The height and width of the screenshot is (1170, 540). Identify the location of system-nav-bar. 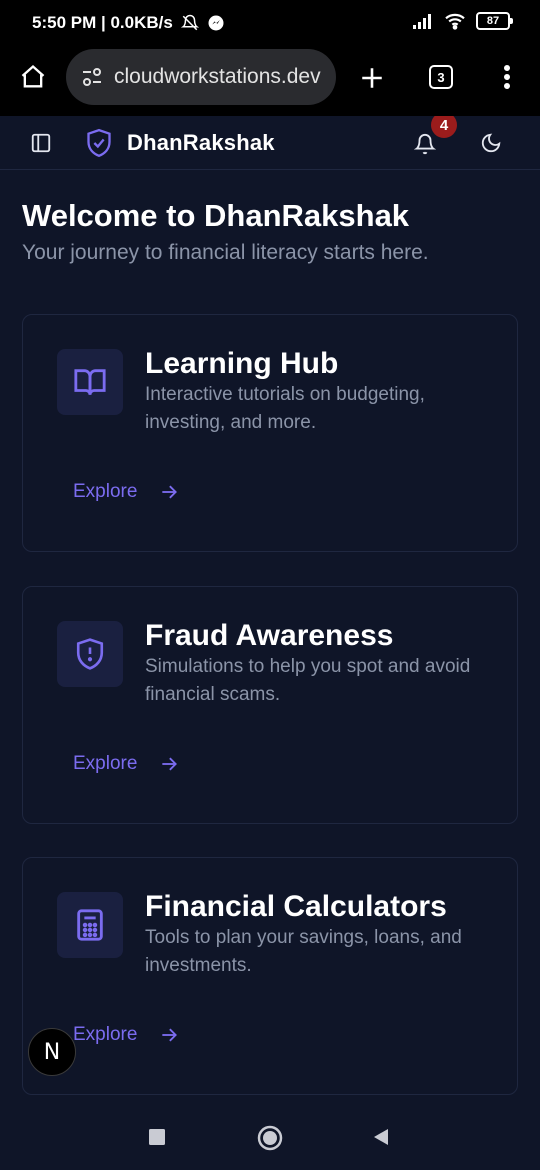
(270, 1135).